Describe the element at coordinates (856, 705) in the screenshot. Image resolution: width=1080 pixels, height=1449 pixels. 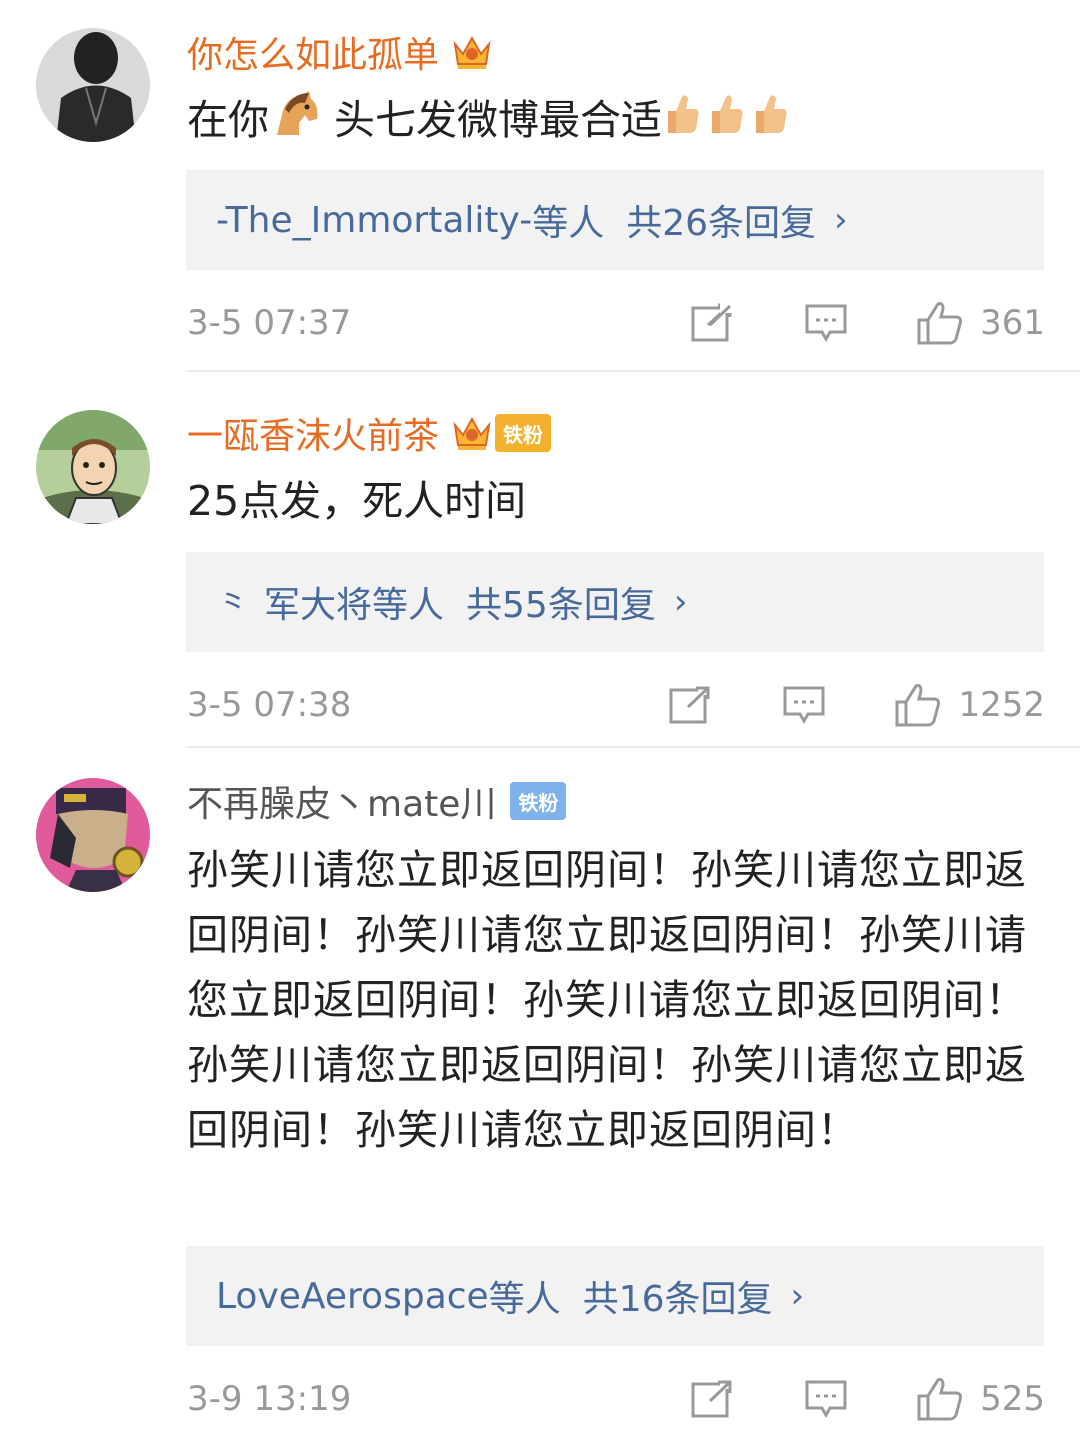
I see `action-bar: 1252` at that location.